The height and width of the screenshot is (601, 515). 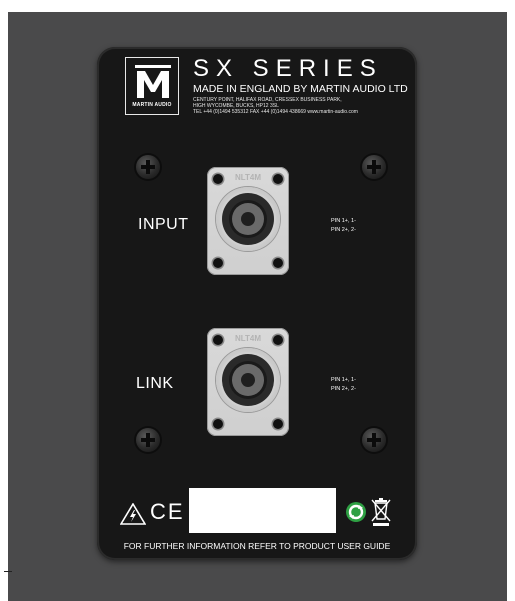 I want to click on input-pin-line-2: PIN 2+, 2-, so click(x=343, y=230).